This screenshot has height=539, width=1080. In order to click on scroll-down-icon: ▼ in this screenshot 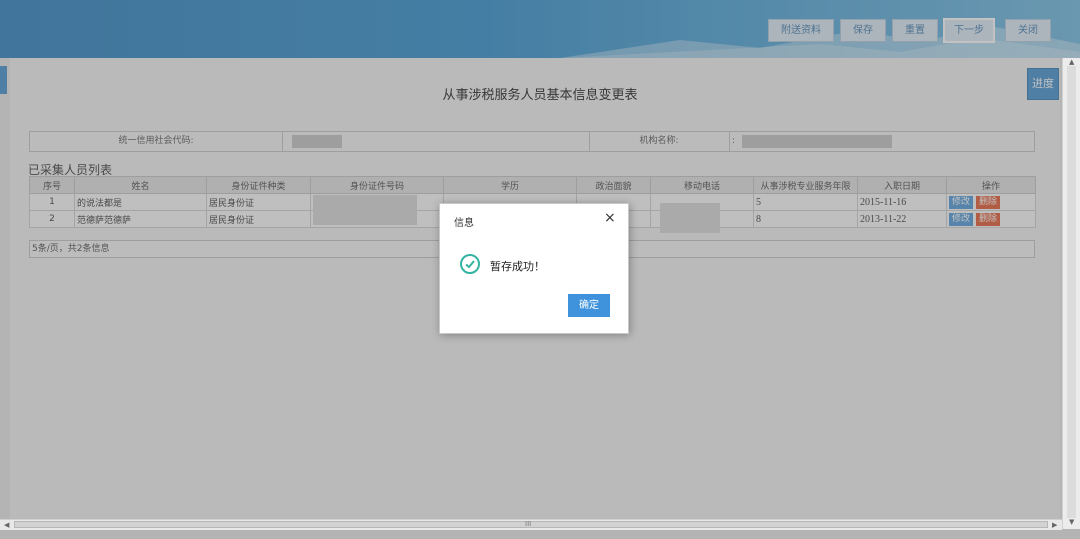, I will do `click(1071, 522)`.